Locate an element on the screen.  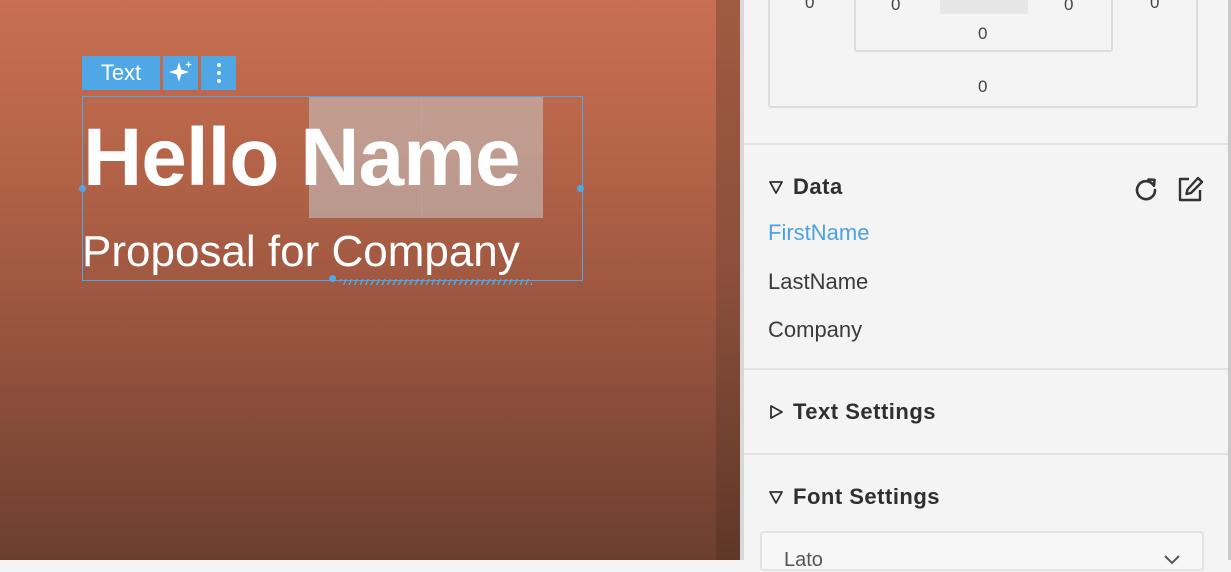
edit-icon is located at coordinates (1191, 189).